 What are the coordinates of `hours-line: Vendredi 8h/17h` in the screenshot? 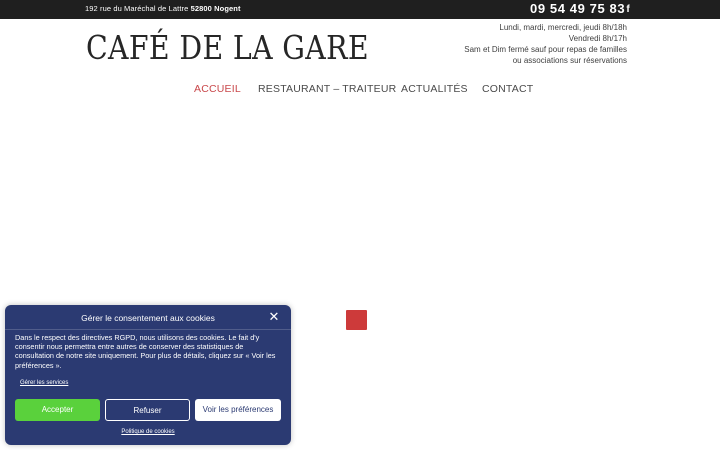 It's located at (597, 38).